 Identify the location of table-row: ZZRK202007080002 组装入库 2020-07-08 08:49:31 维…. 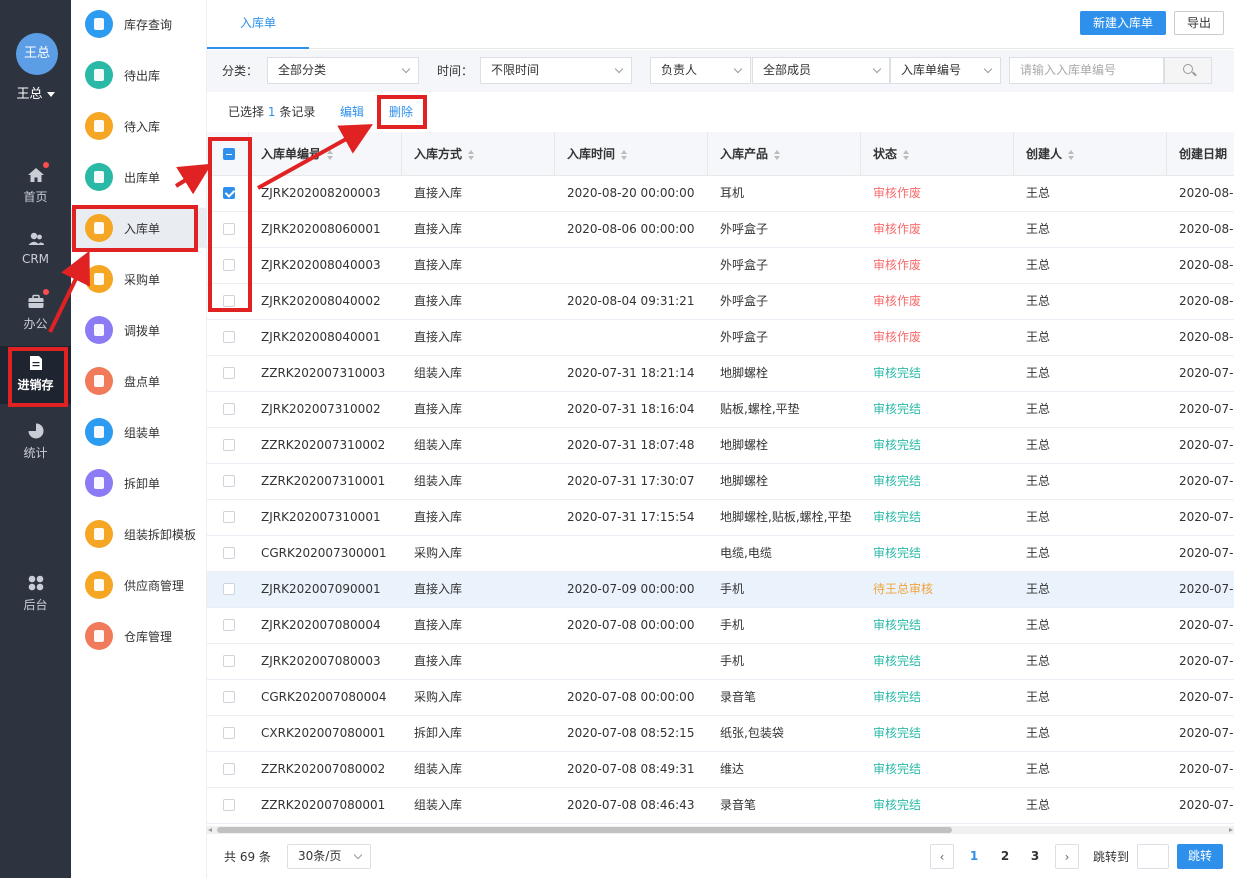
(720, 770).